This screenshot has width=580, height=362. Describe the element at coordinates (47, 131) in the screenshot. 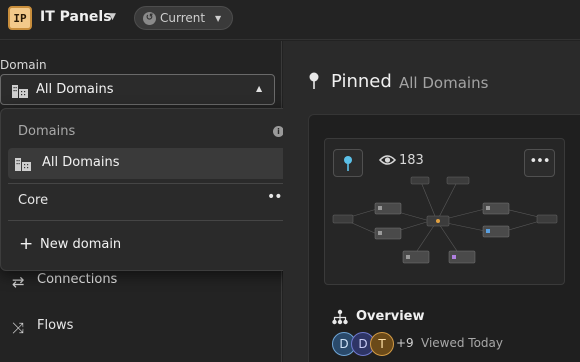

I see `dropdown-header: Domains` at that location.